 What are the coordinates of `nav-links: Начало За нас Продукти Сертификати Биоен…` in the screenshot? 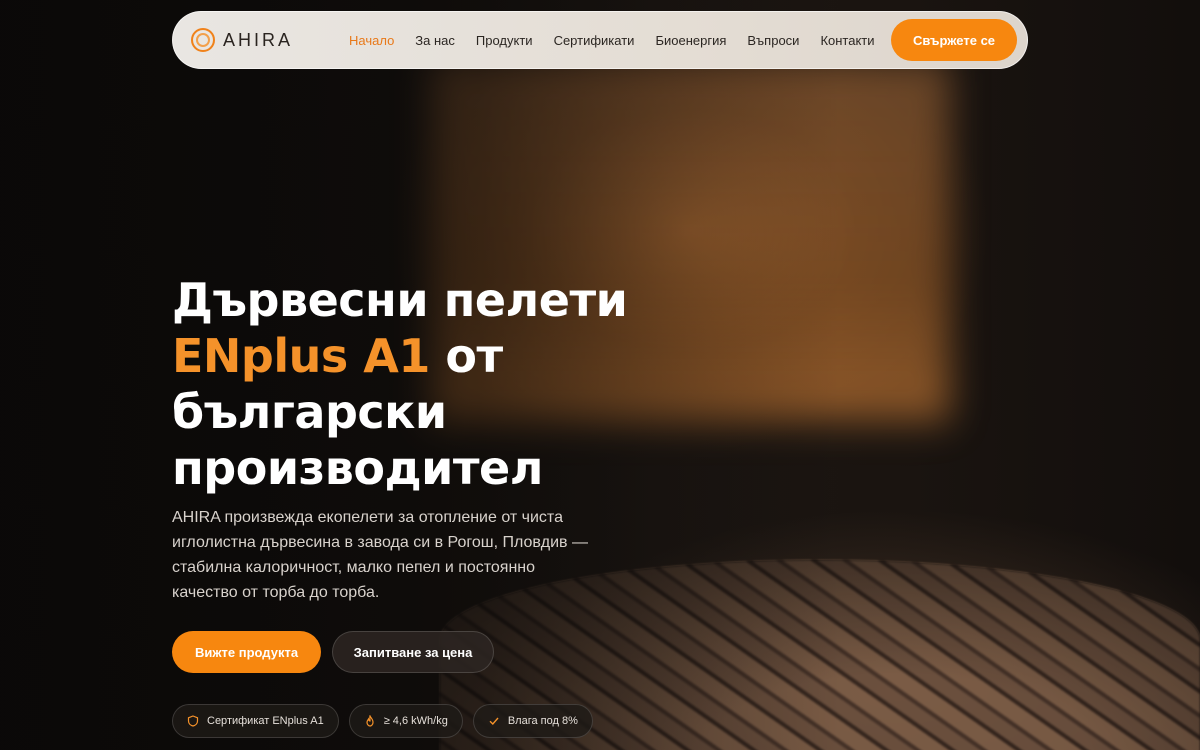 It's located at (620, 40).